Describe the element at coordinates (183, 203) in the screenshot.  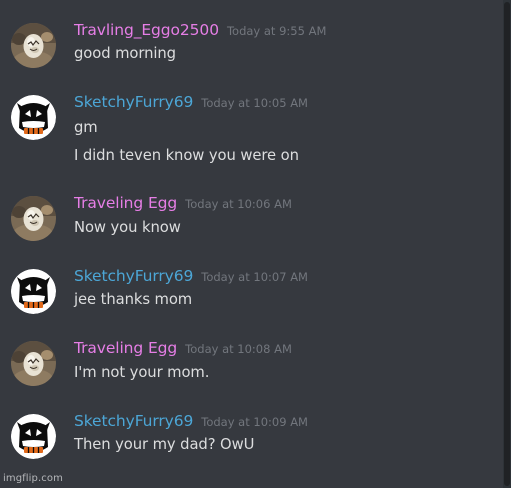
I see `message-header: Traveling Egg Today at 10:06 AM` at that location.